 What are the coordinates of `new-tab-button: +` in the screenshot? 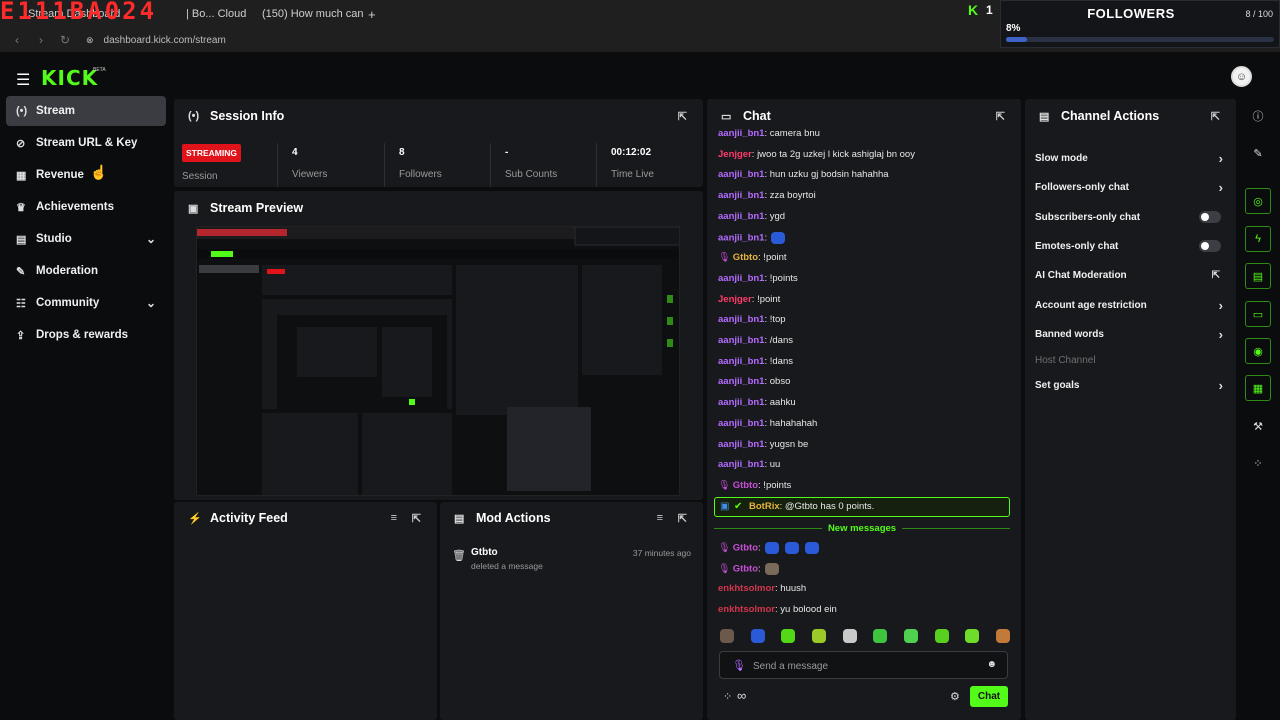 It's located at (370, 14).